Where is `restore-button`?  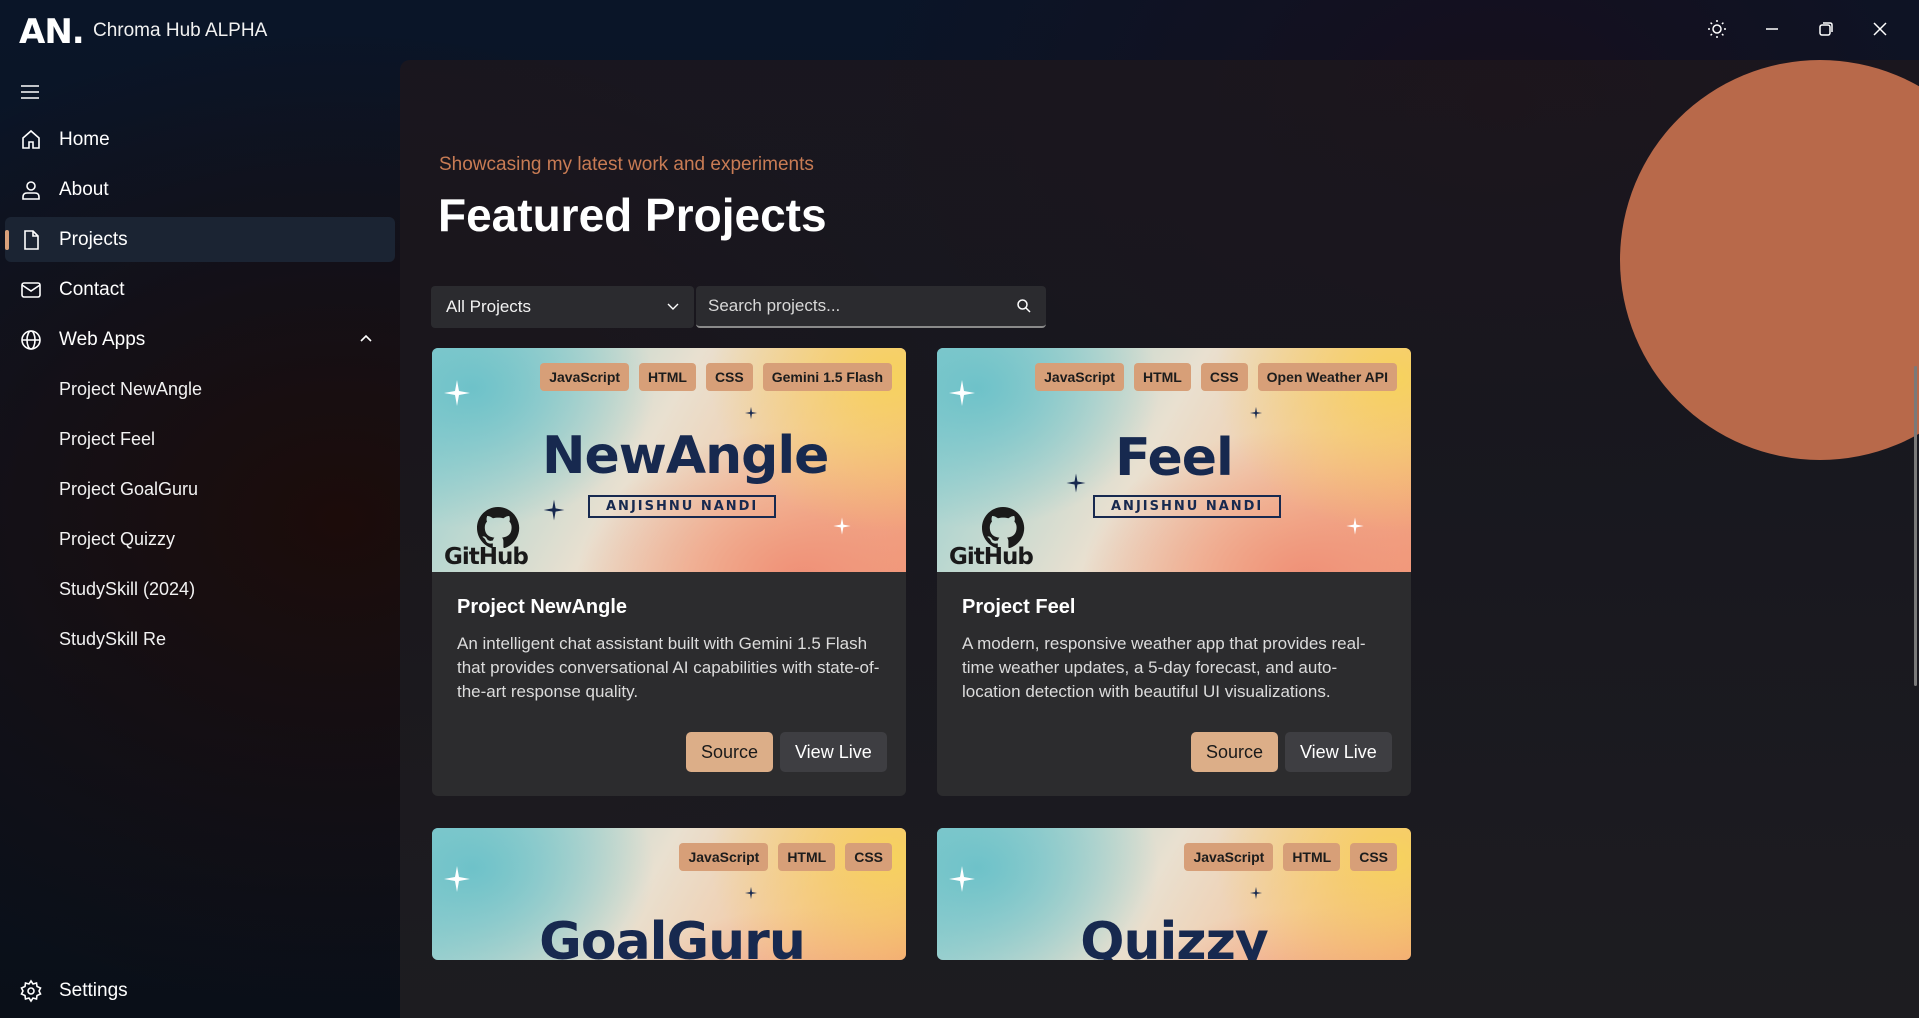
restore-button is located at coordinates (1826, 29).